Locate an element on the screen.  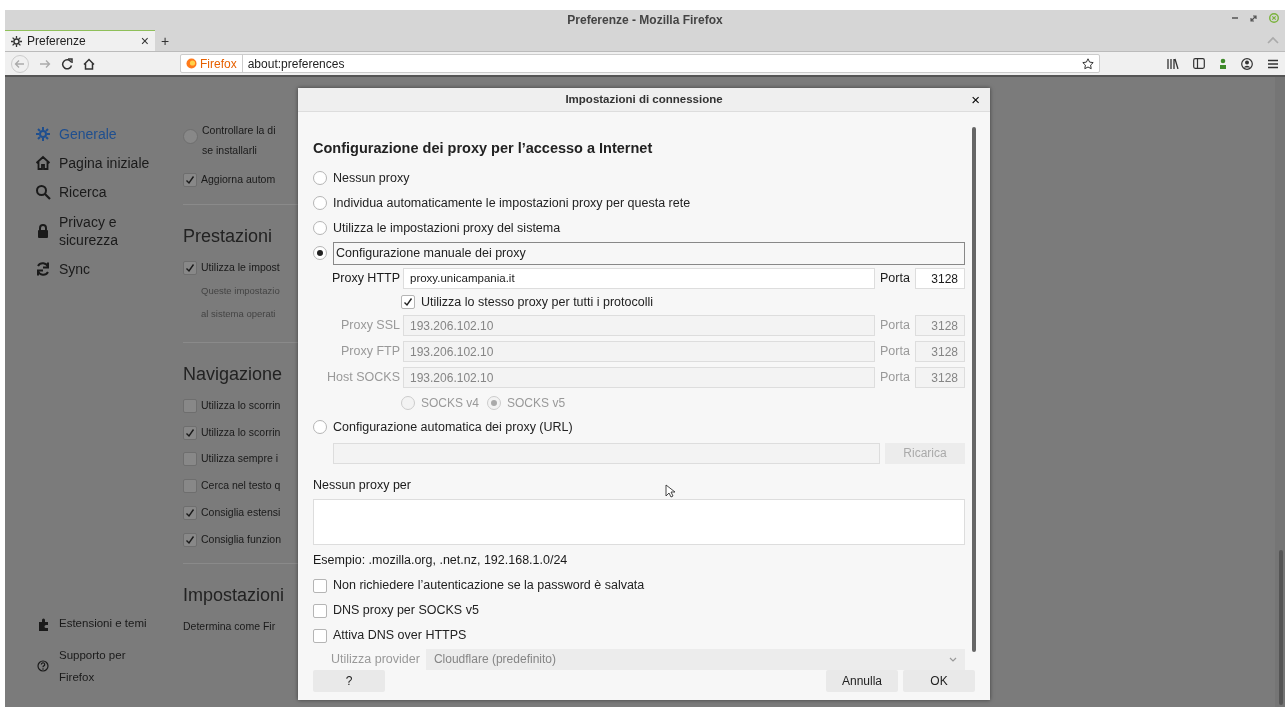
option-label: Individua automaticamente le impostazioni proxy per questa rete is located at coordinates (512, 203).